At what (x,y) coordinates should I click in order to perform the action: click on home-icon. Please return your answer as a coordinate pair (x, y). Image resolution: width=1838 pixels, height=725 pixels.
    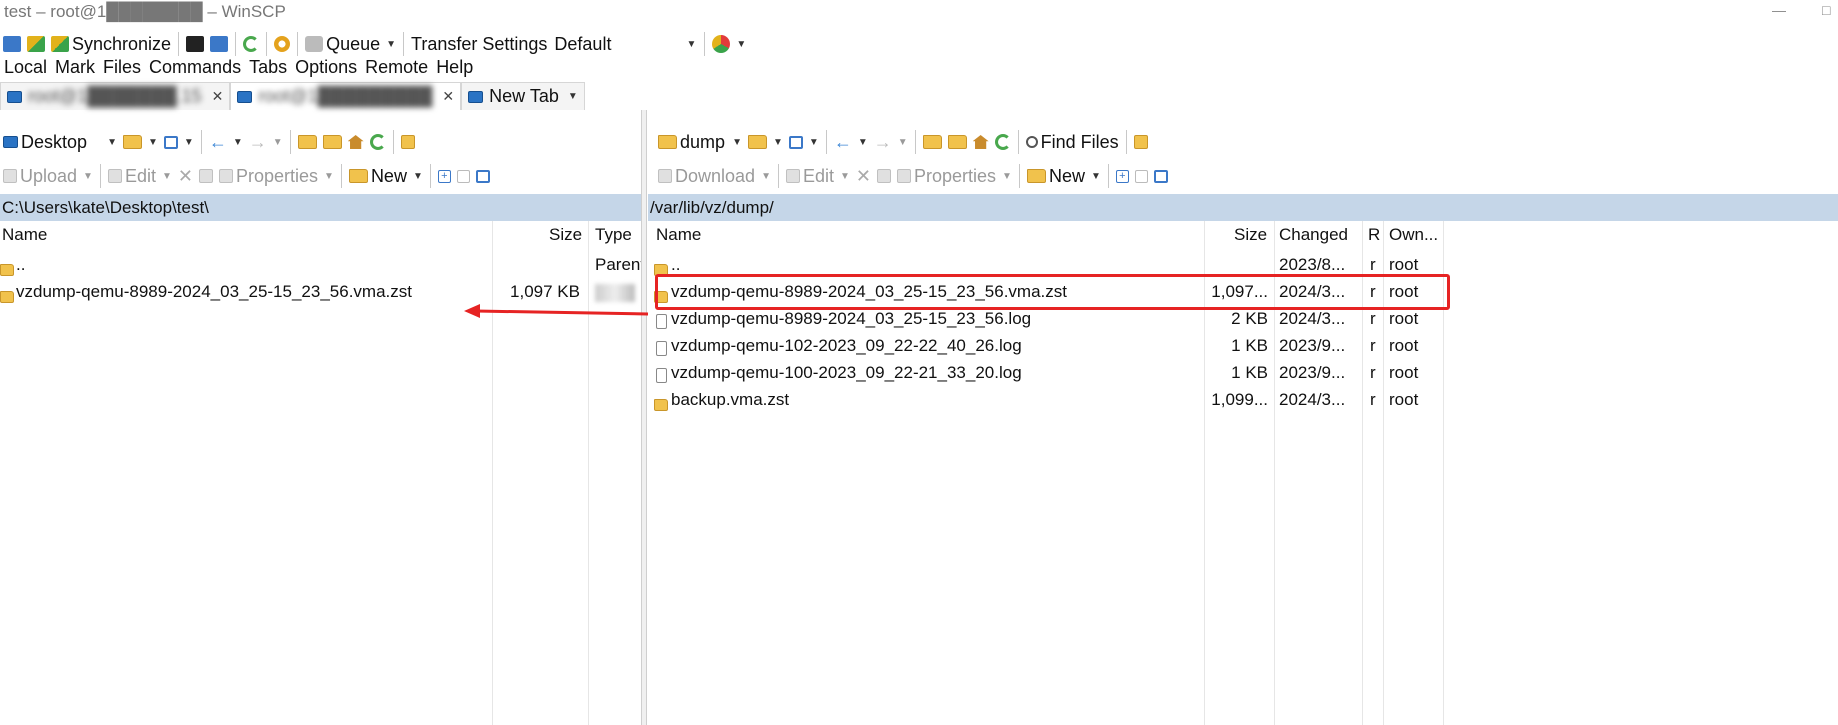
    Looking at the image, I should click on (980, 142).